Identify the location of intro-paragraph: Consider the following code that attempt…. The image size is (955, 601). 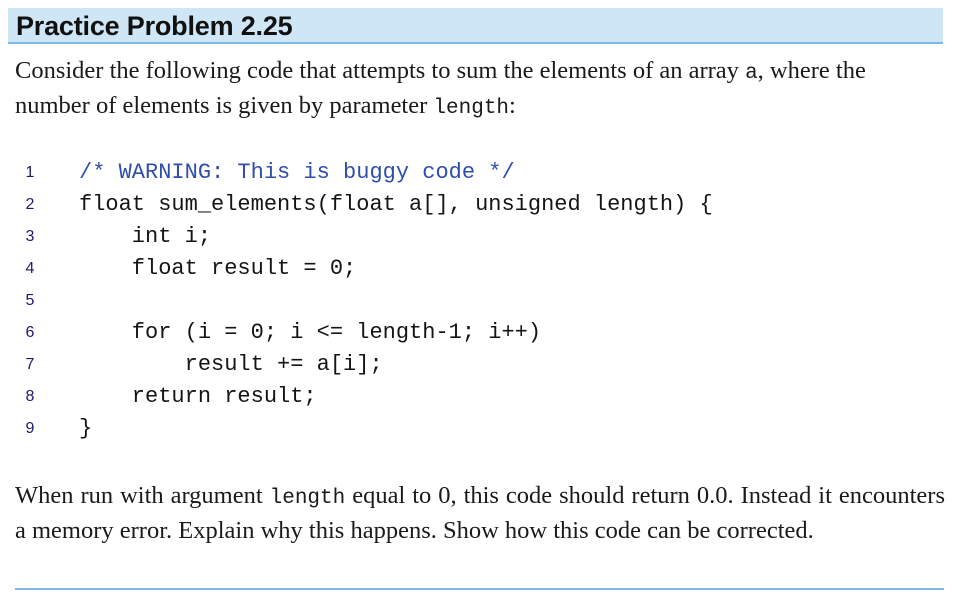
(480, 90).